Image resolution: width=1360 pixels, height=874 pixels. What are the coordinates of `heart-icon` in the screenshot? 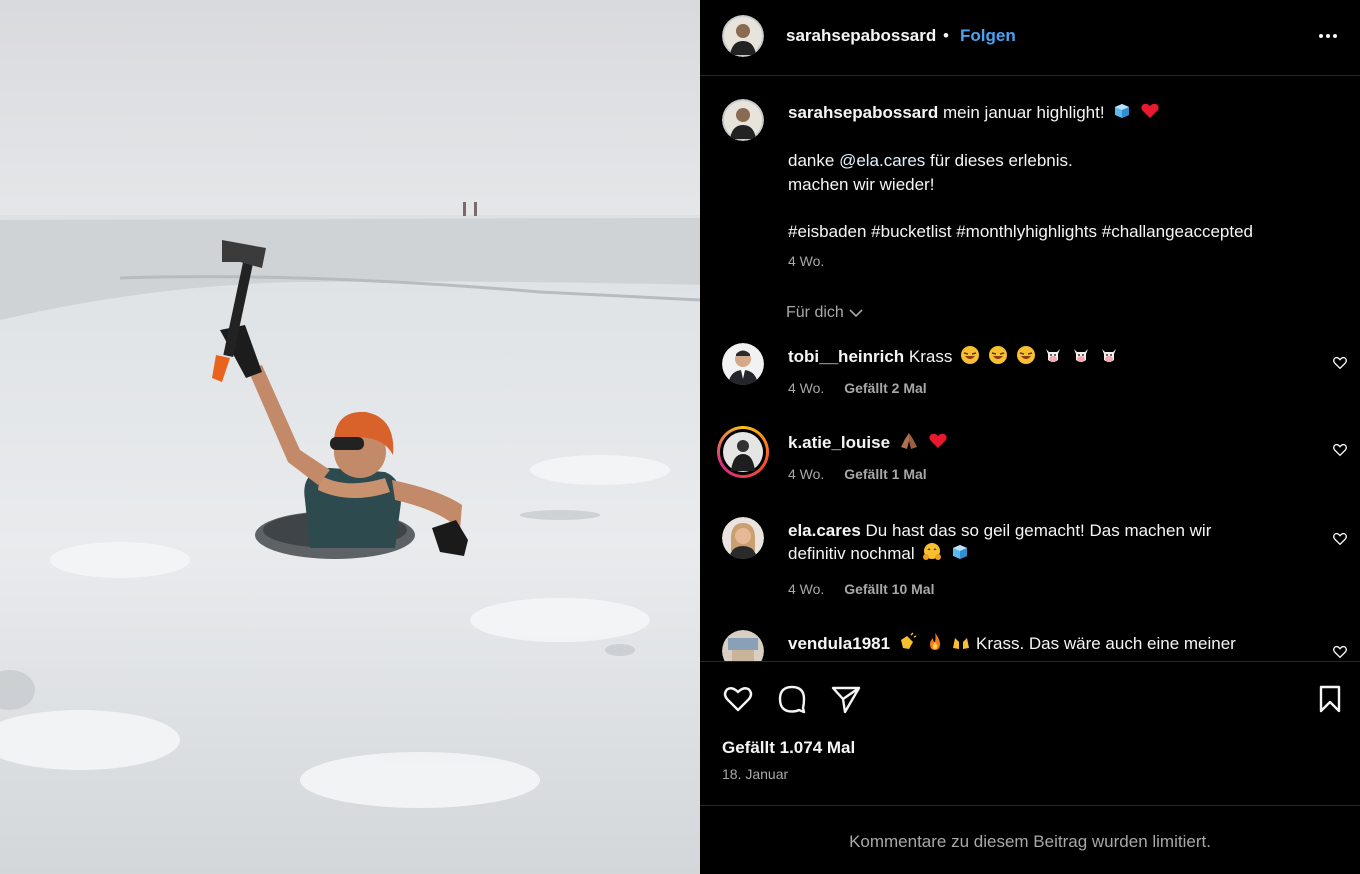 It's located at (738, 699).